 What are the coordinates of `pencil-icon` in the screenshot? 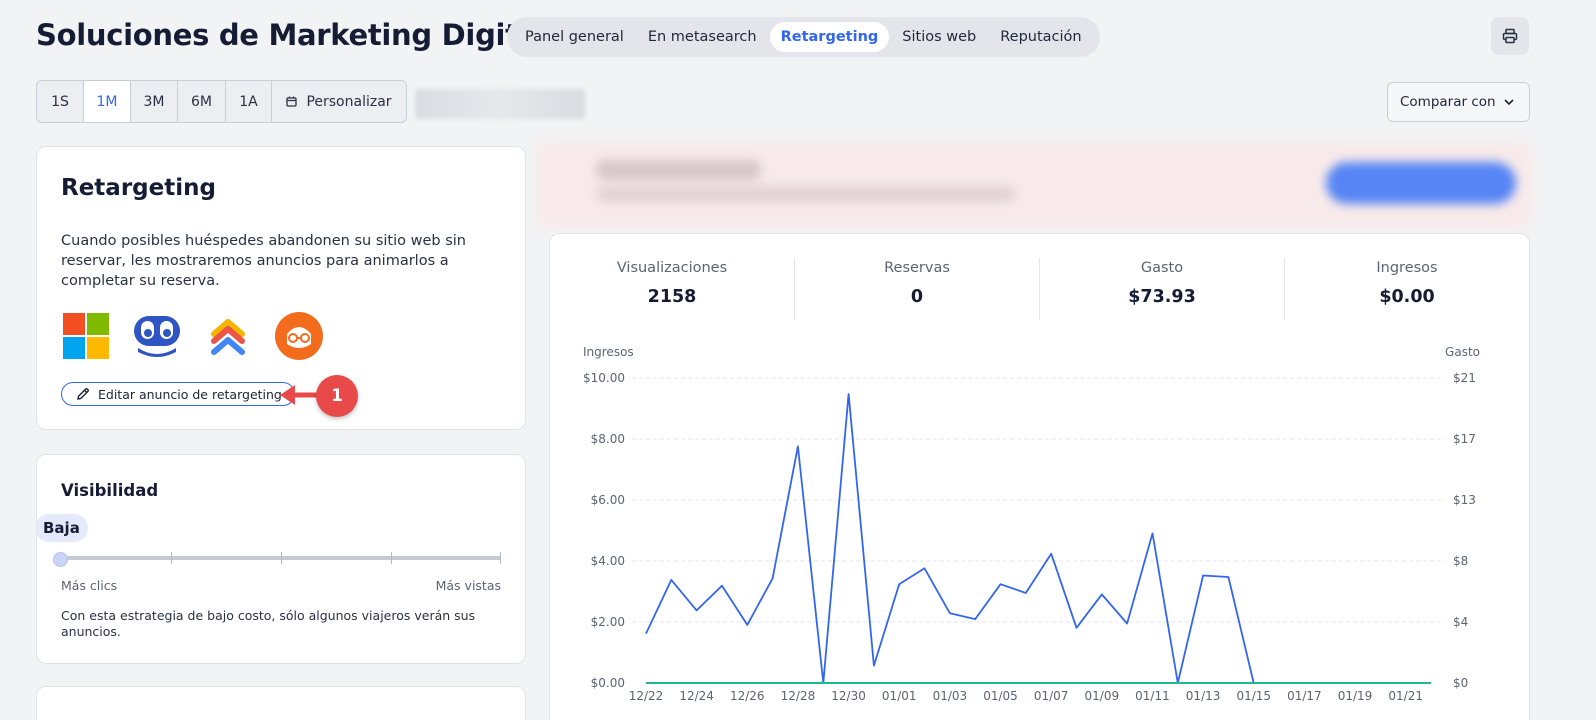 It's located at (83, 394).